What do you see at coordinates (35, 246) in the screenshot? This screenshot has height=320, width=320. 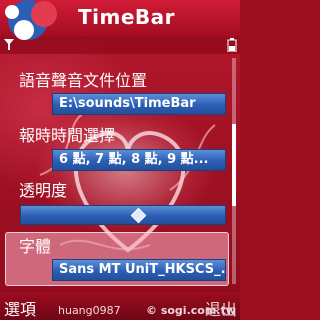 I see `font-label: 字體` at bounding box center [35, 246].